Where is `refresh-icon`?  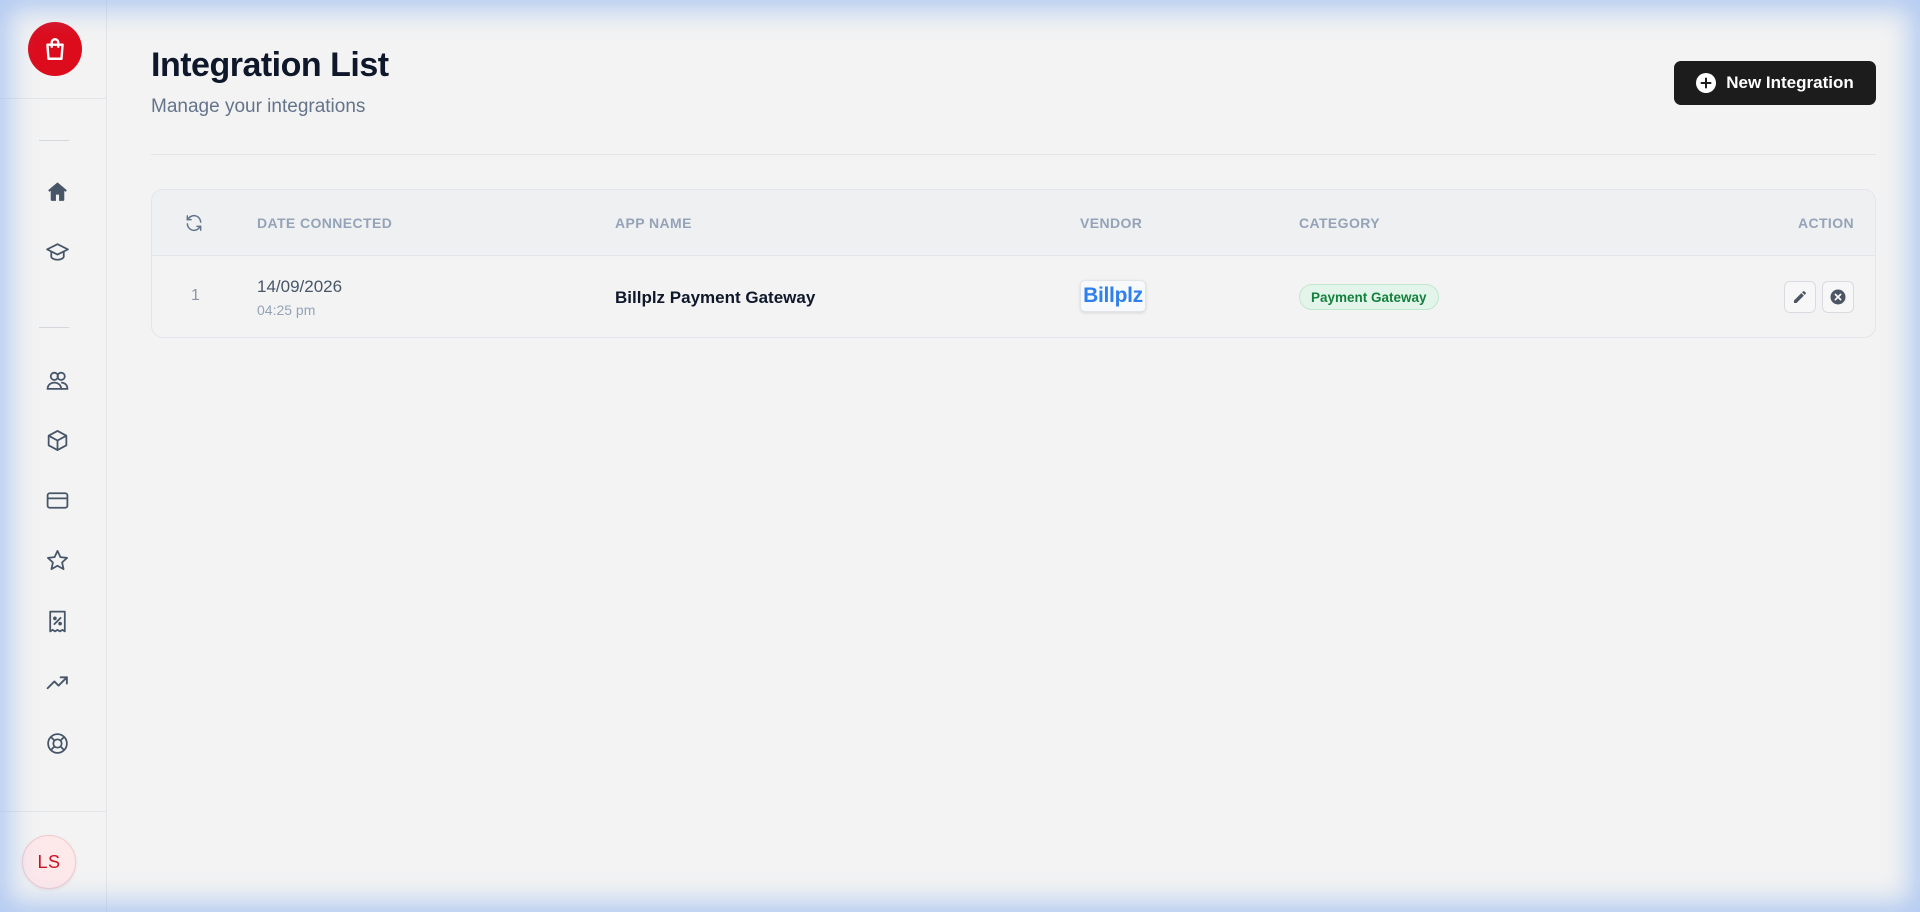 refresh-icon is located at coordinates (194, 223).